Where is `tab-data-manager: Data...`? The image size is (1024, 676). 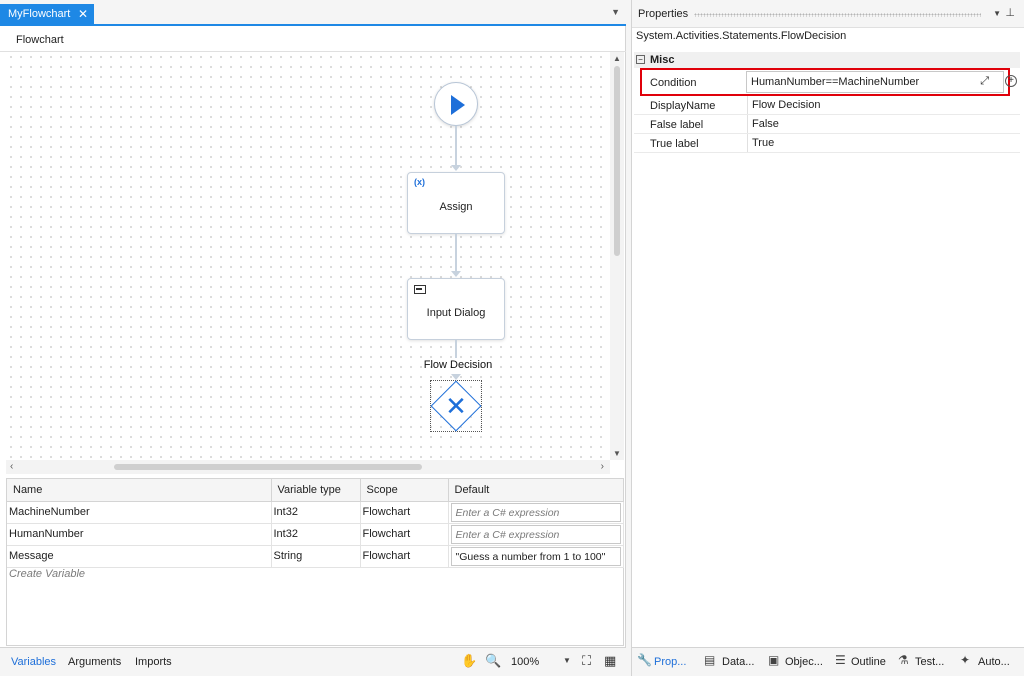
tab-data-manager: Data... is located at coordinates (738, 662).